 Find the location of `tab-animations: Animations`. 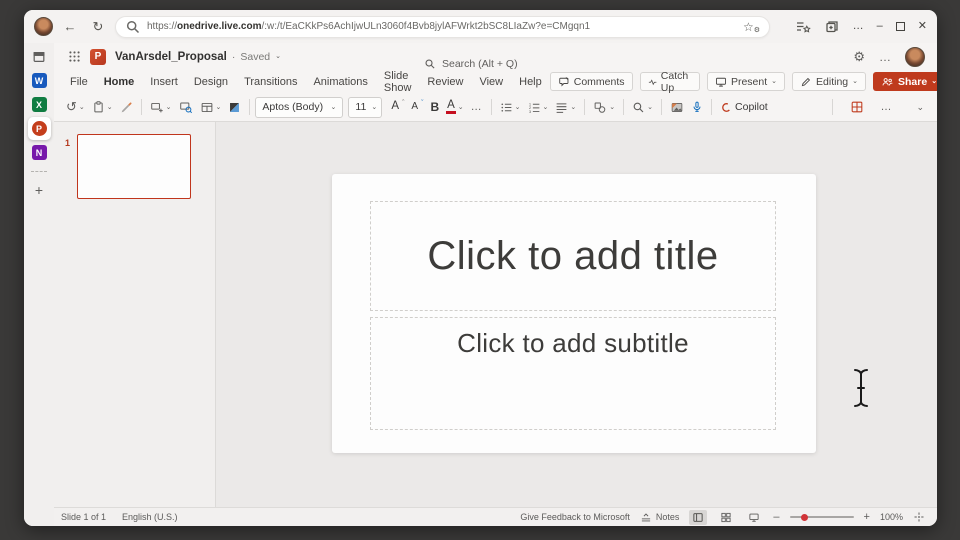

tab-animations: Animations is located at coordinates (340, 82).